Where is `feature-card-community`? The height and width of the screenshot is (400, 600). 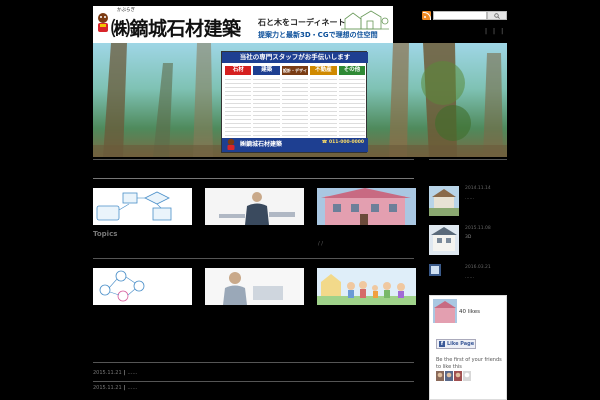
feature-card-community is located at coordinates (366, 286).